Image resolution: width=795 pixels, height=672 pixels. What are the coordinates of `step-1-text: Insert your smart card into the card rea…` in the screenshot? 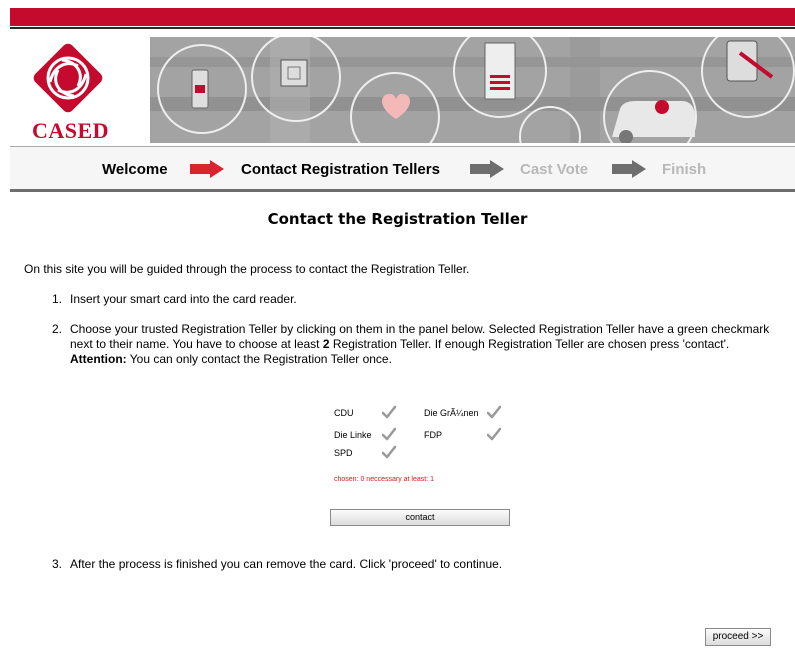 It's located at (183, 299).